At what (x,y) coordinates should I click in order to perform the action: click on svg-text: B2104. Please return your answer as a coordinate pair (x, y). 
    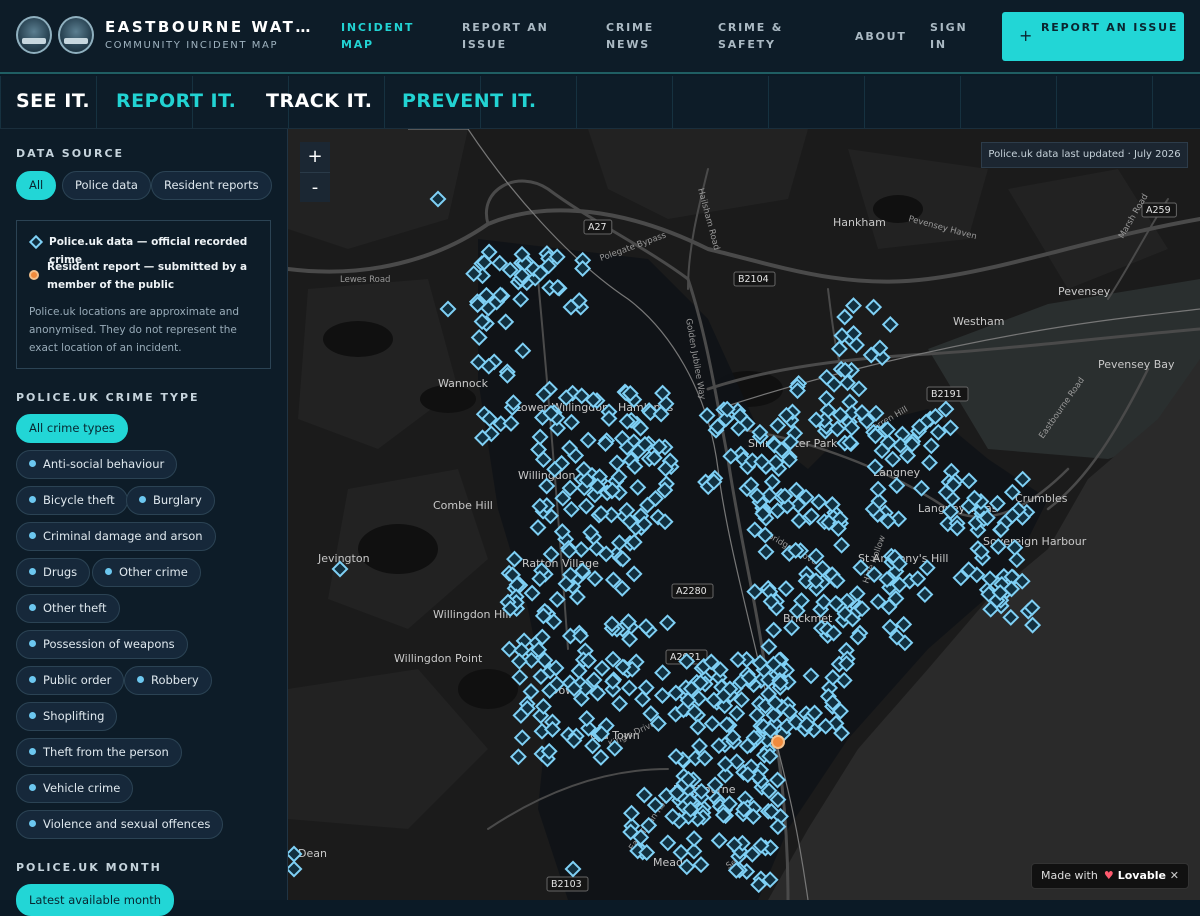
    Looking at the image, I should click on (753, 279).